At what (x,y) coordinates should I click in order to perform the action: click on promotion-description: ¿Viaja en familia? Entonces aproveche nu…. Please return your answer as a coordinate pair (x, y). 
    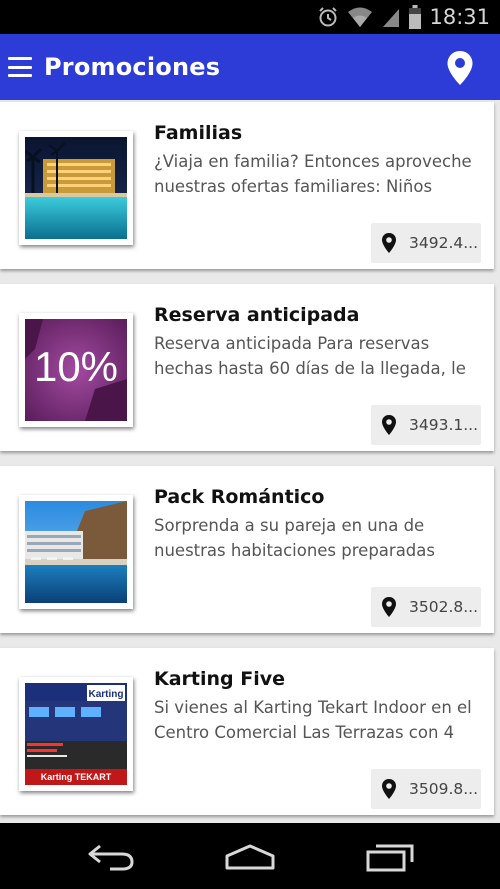
    Looking at the image, I should click on (313, 174).